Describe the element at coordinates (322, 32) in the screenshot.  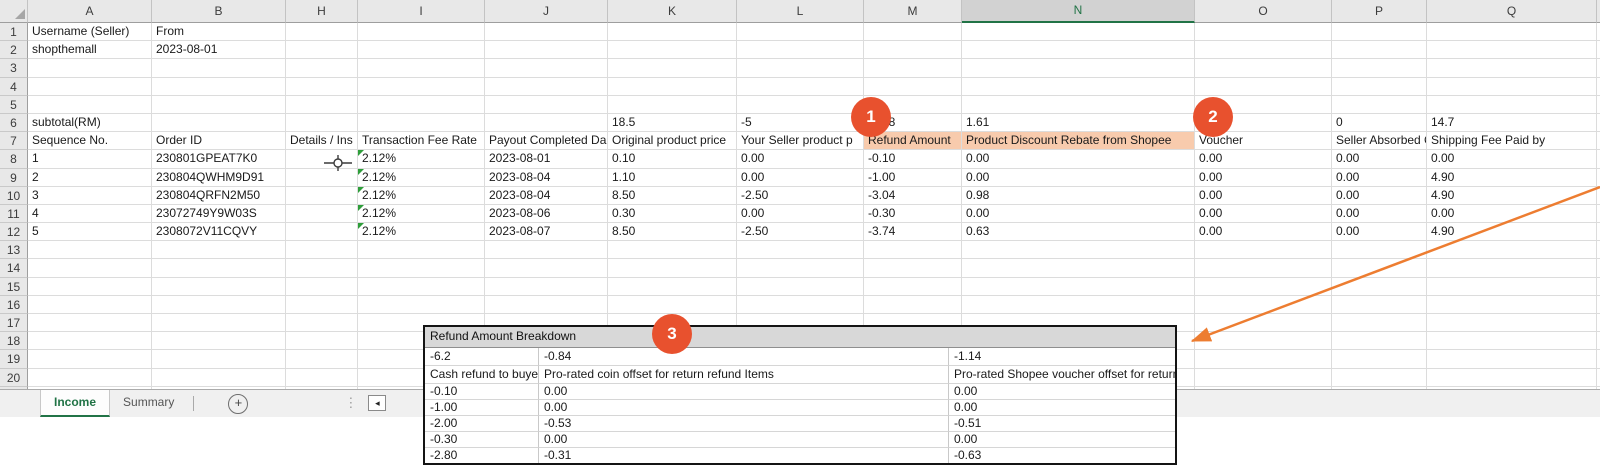
I see `cell-H1` at that location.